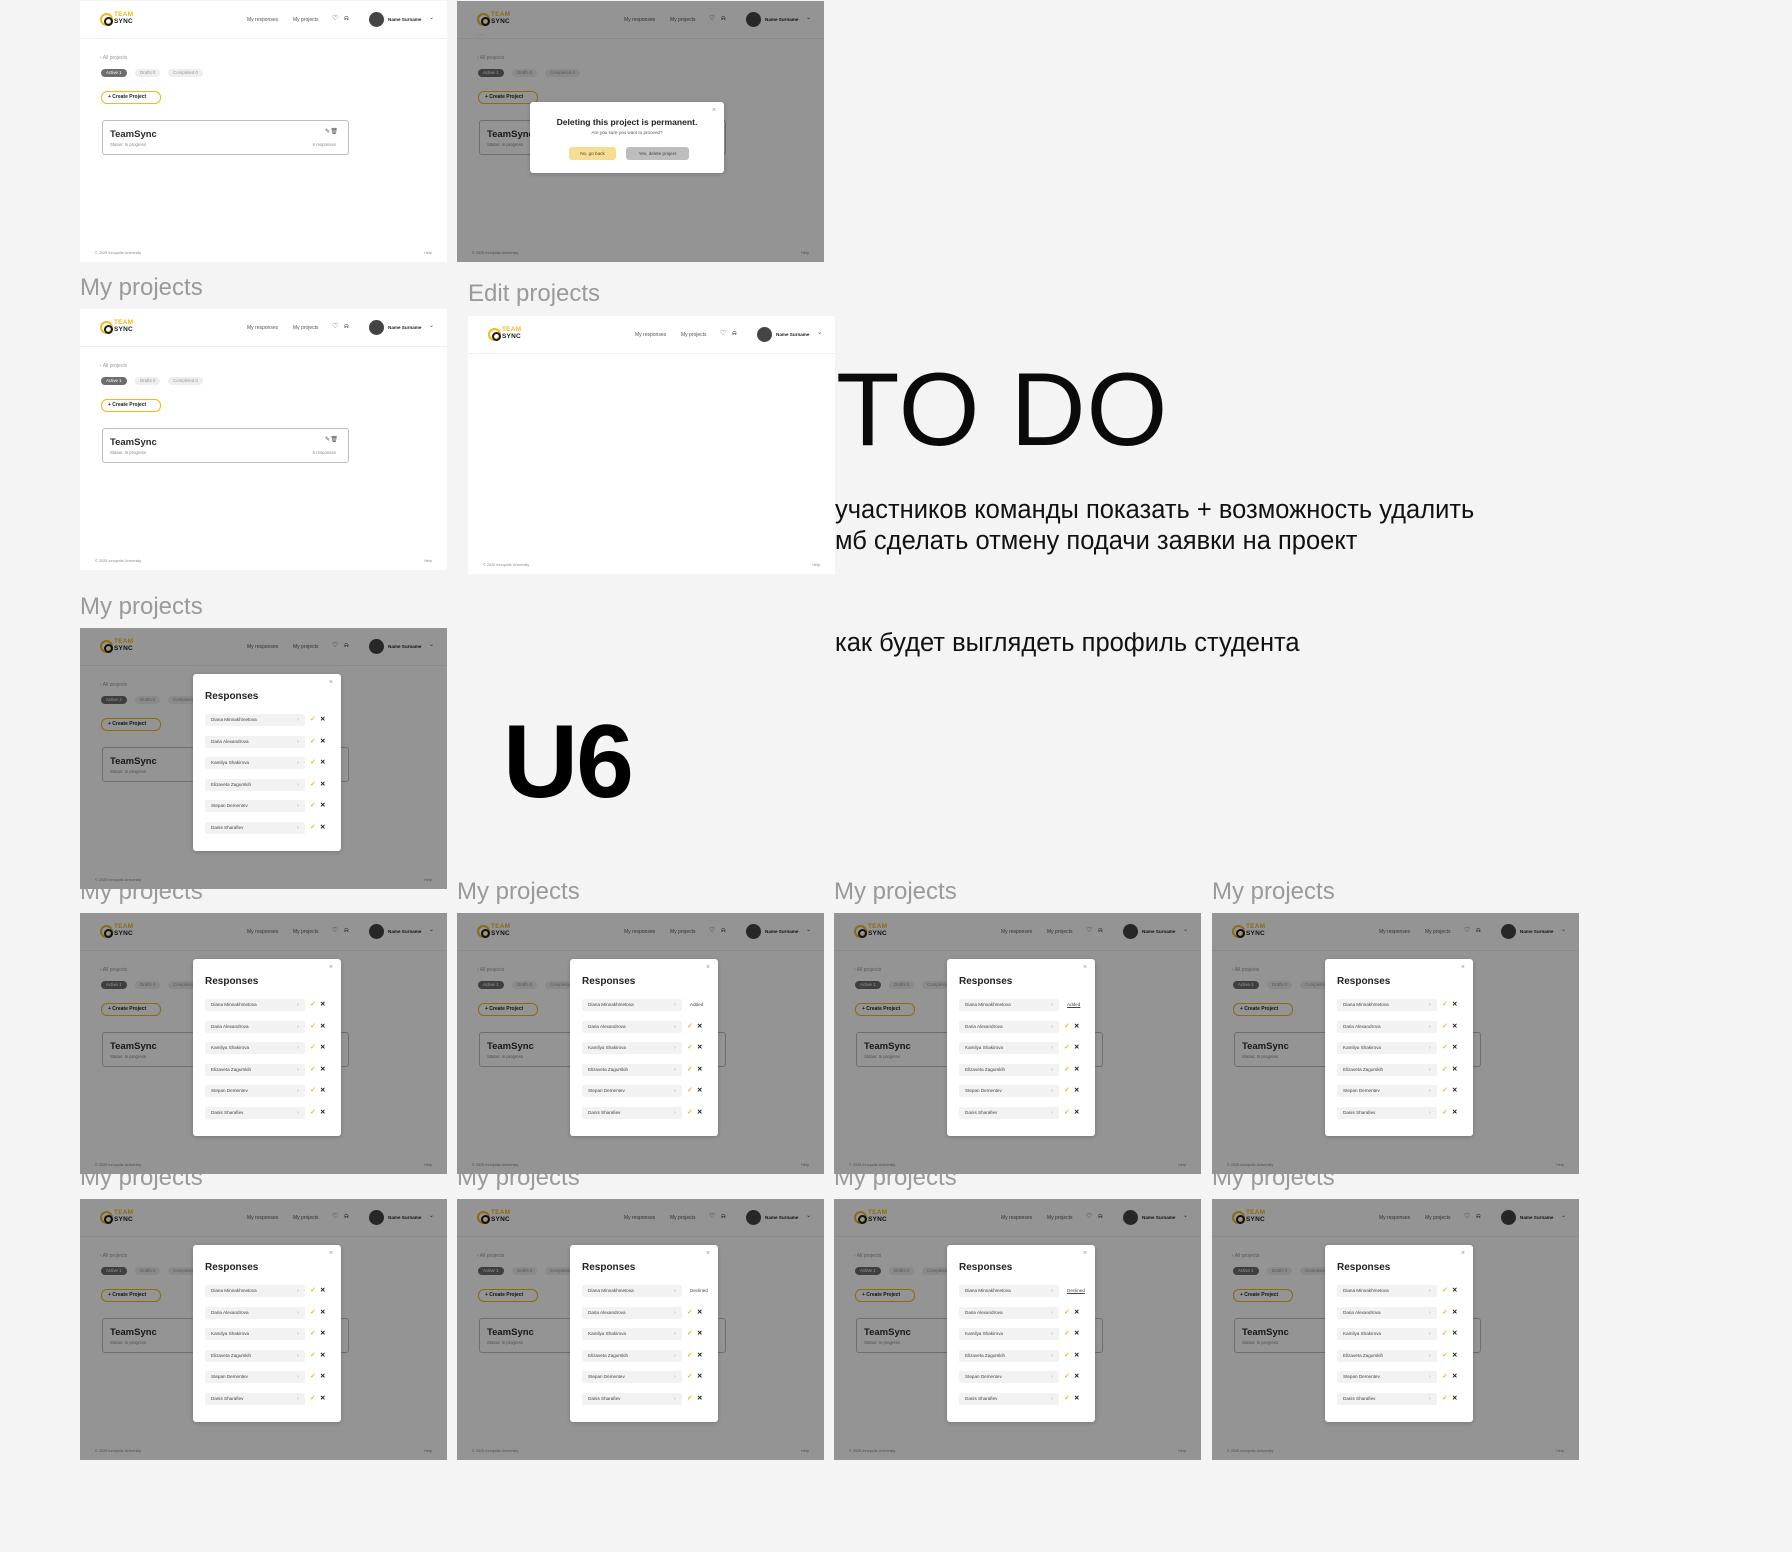 This screenshot has height=1552, width=1792. Describe the element at coordinates (148, 73) in the screenshot. I see `tab-drafts: Drafts 0` at that location.